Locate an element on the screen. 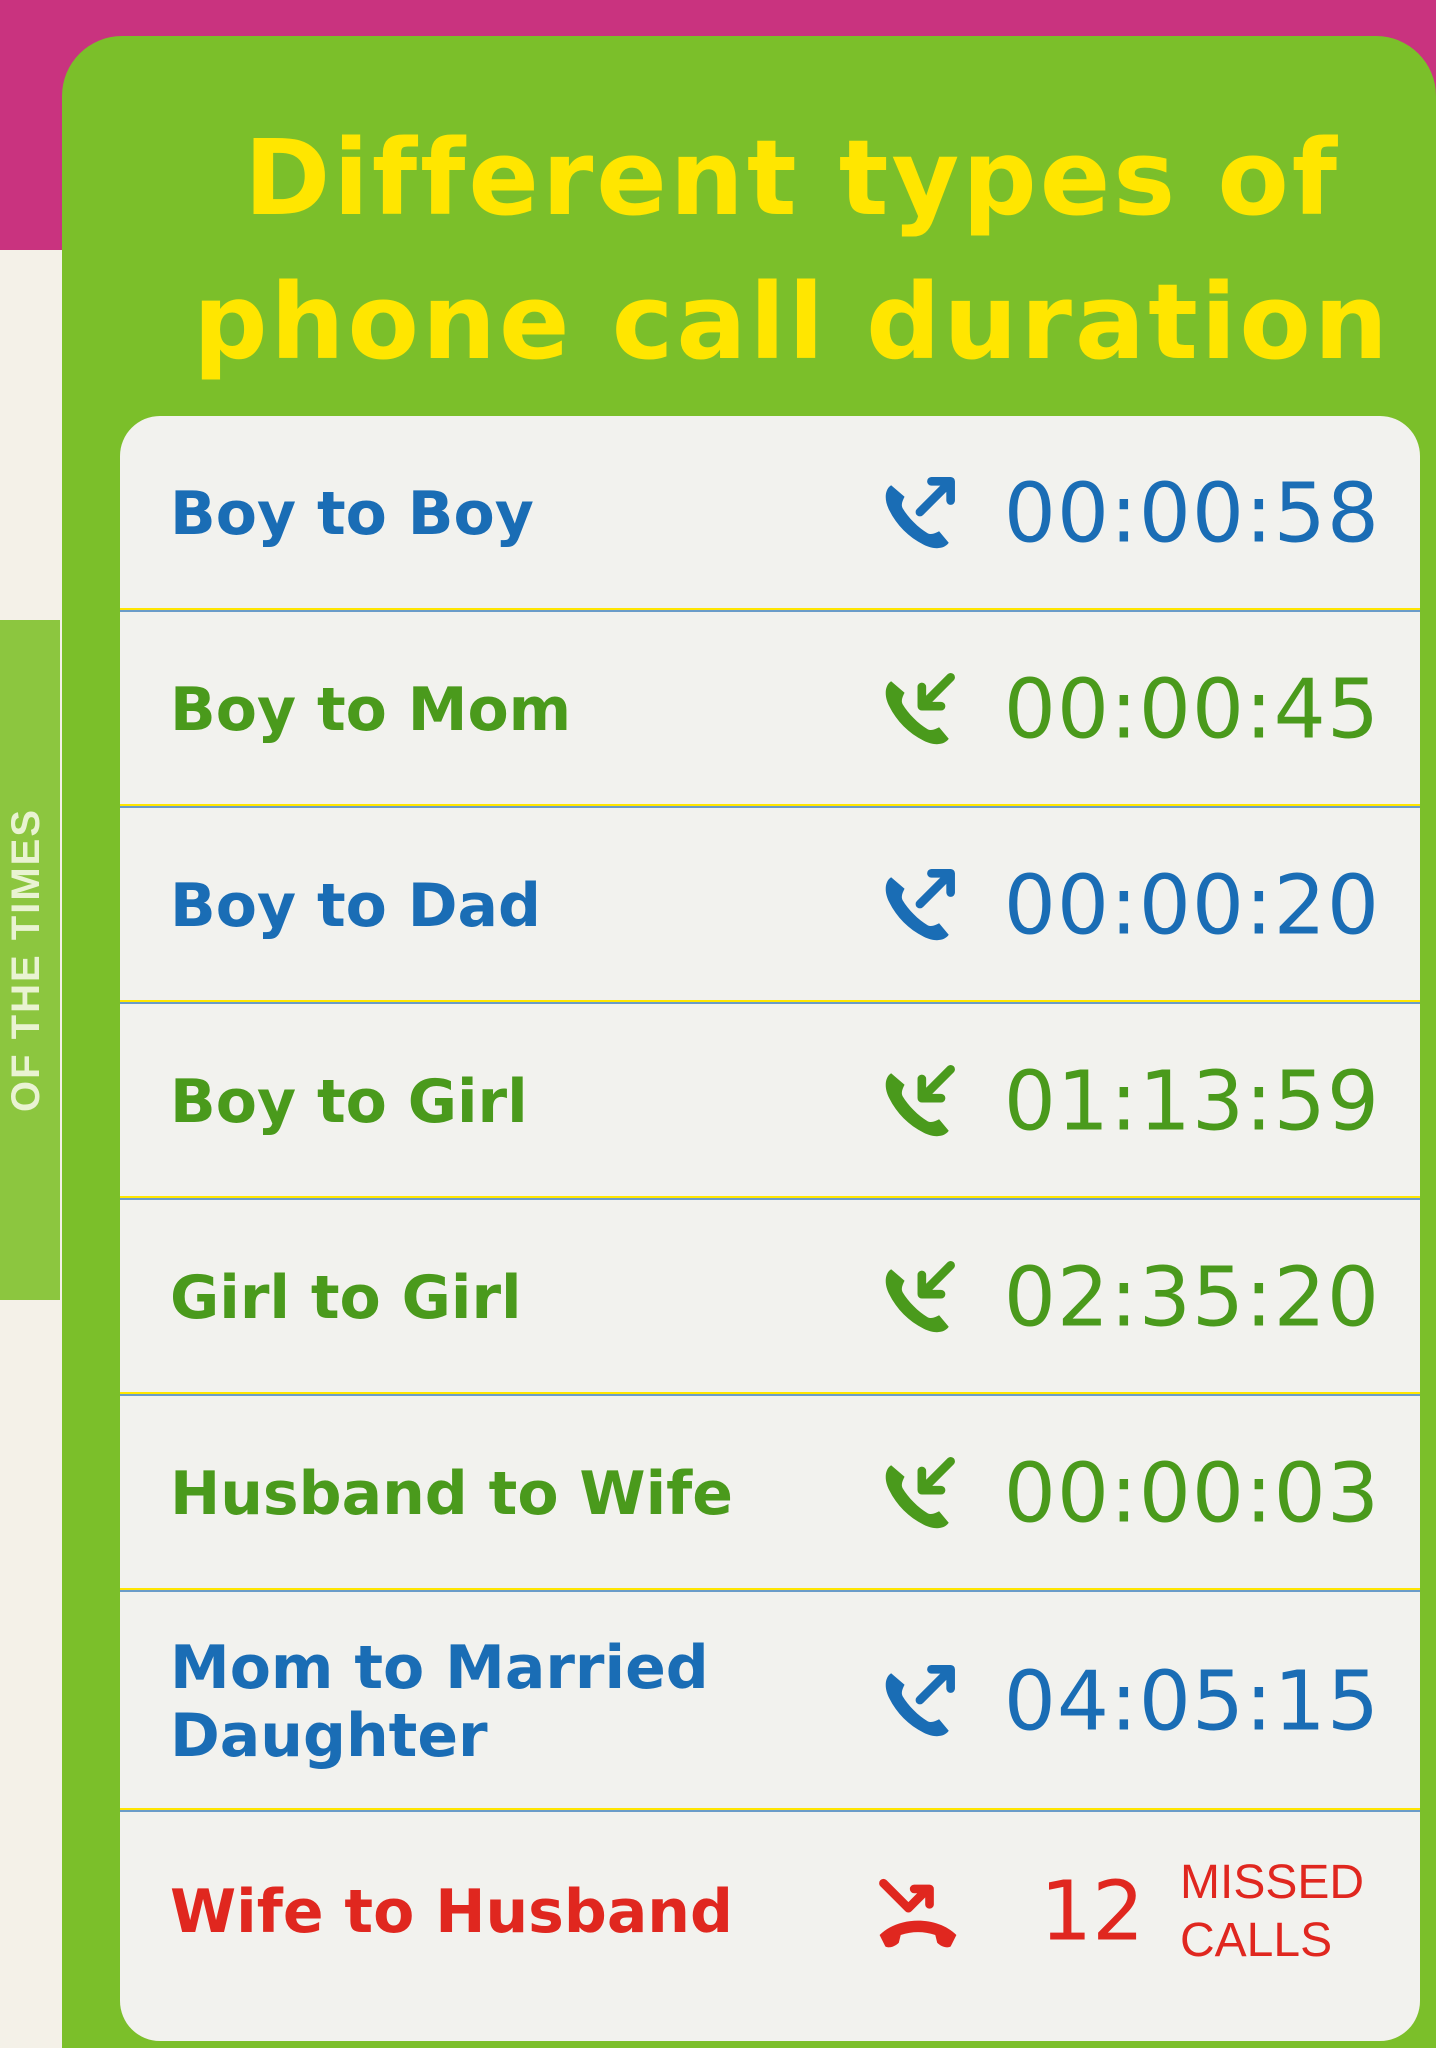 Image resolution: width=1436 pixels, height=2048 pixels. call-row: Boy to Dad 00:00:20 is located at coordinates (770, 906).